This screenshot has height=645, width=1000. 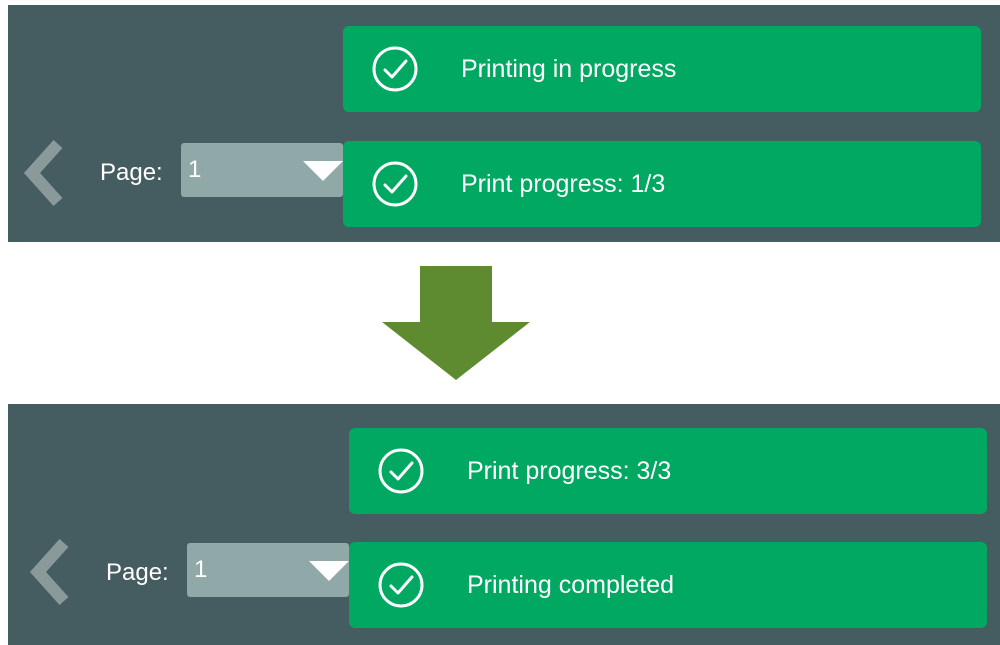 What do you see at coordinates (456, 323) in the screenshot?
I see `down-arrow-icon` at bounding box center [456, 323].